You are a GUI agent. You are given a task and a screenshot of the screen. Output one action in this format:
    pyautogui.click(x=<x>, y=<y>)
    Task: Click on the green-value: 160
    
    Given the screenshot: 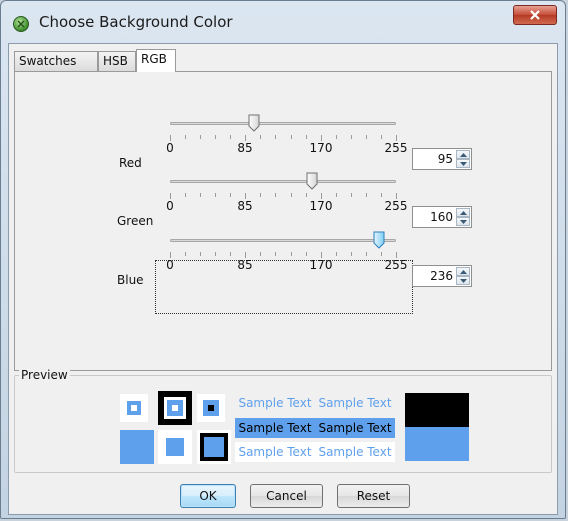 What is the action you would take?
    pyautogui.click(x=441, y=217)
    